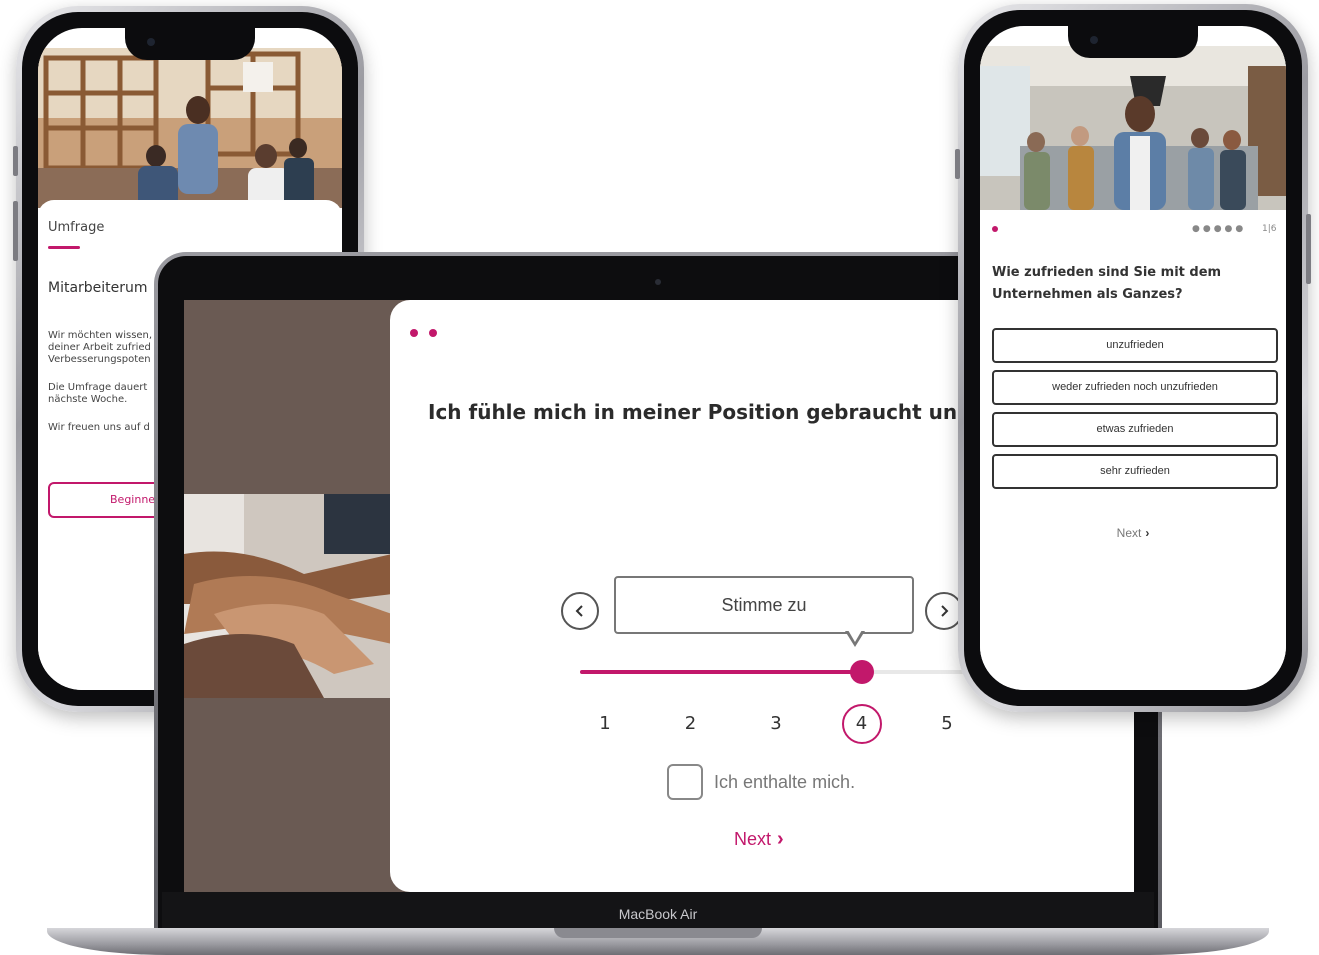 The height and width of the screenshot is (955, 1319). What do you see at coordinates (658, 914) in the screenshot?
I see `laptop-brand: MacBook Air` at bounding box center [658, 914].